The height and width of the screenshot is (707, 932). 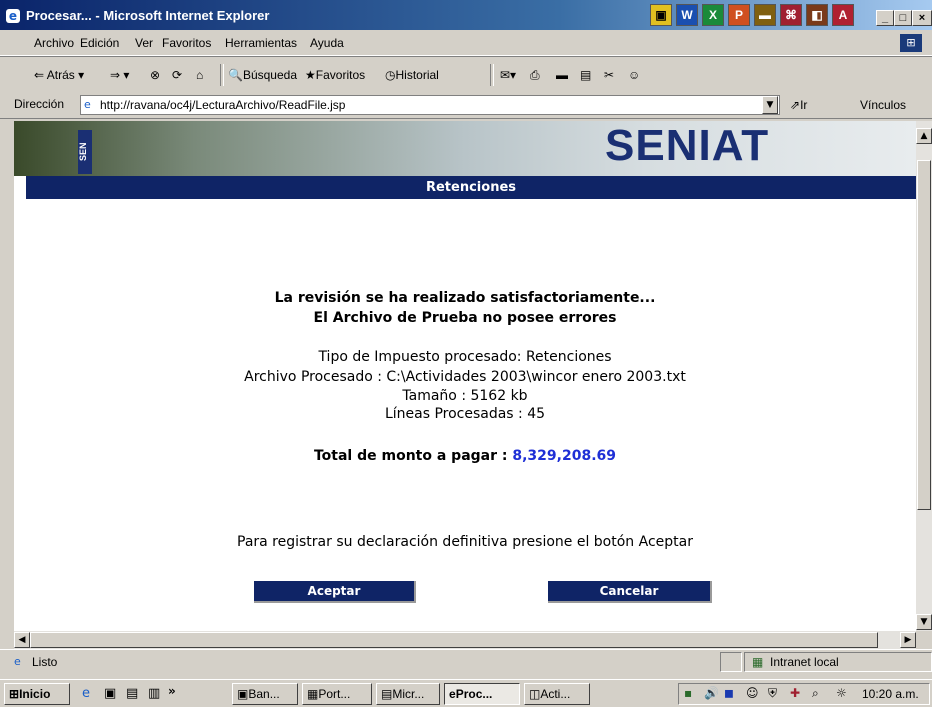 I want to click on contacts-icon: ☺, so click(x=634, y=75).